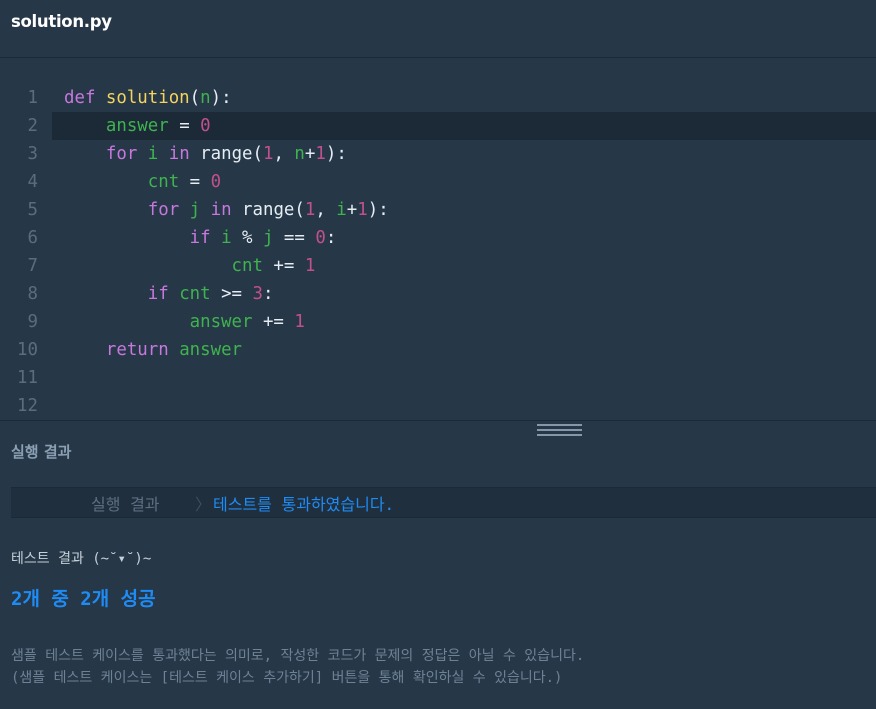 The height and width of the screenshot is (709, 876). I want to click on code-token: return, so click(142, 350).